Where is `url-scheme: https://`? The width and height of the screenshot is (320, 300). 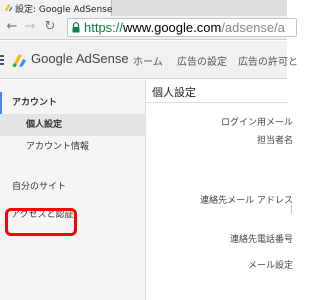
url-scheme: https:// is located at coordinates (104, 27).